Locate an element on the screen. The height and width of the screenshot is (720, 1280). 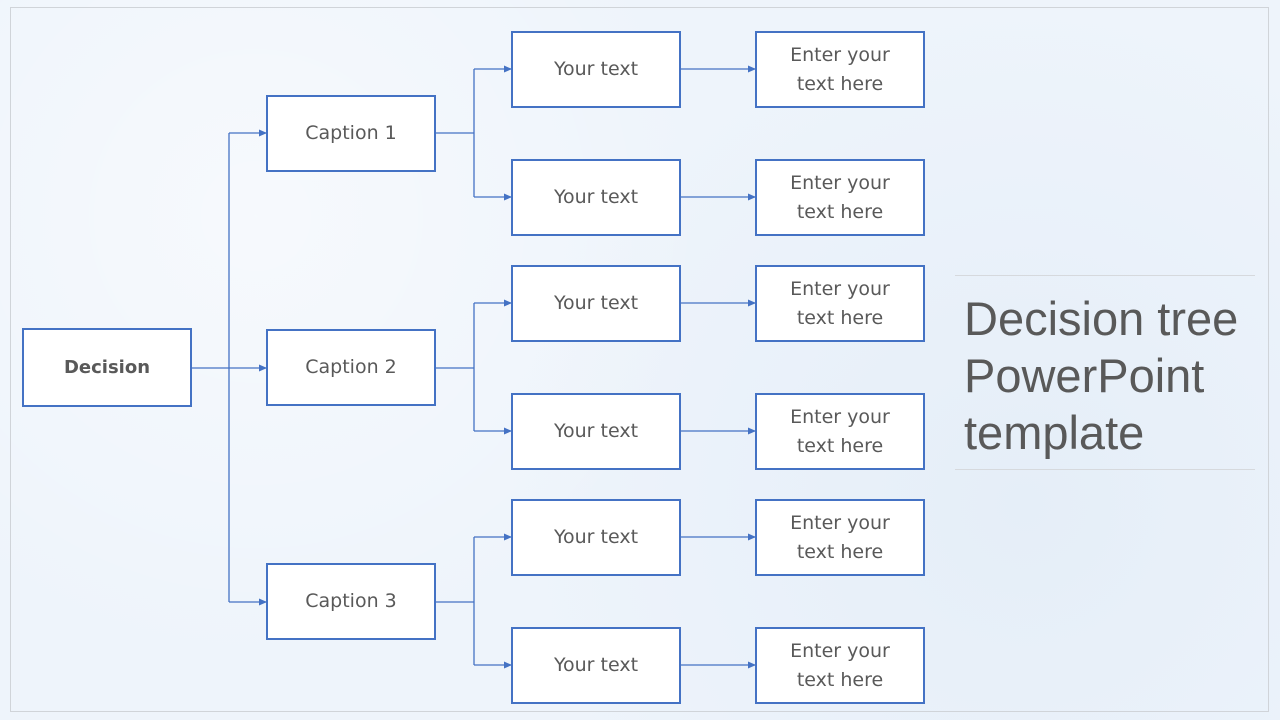
outcome-node-3: Enter your text here is located at coordinates (840, 303).